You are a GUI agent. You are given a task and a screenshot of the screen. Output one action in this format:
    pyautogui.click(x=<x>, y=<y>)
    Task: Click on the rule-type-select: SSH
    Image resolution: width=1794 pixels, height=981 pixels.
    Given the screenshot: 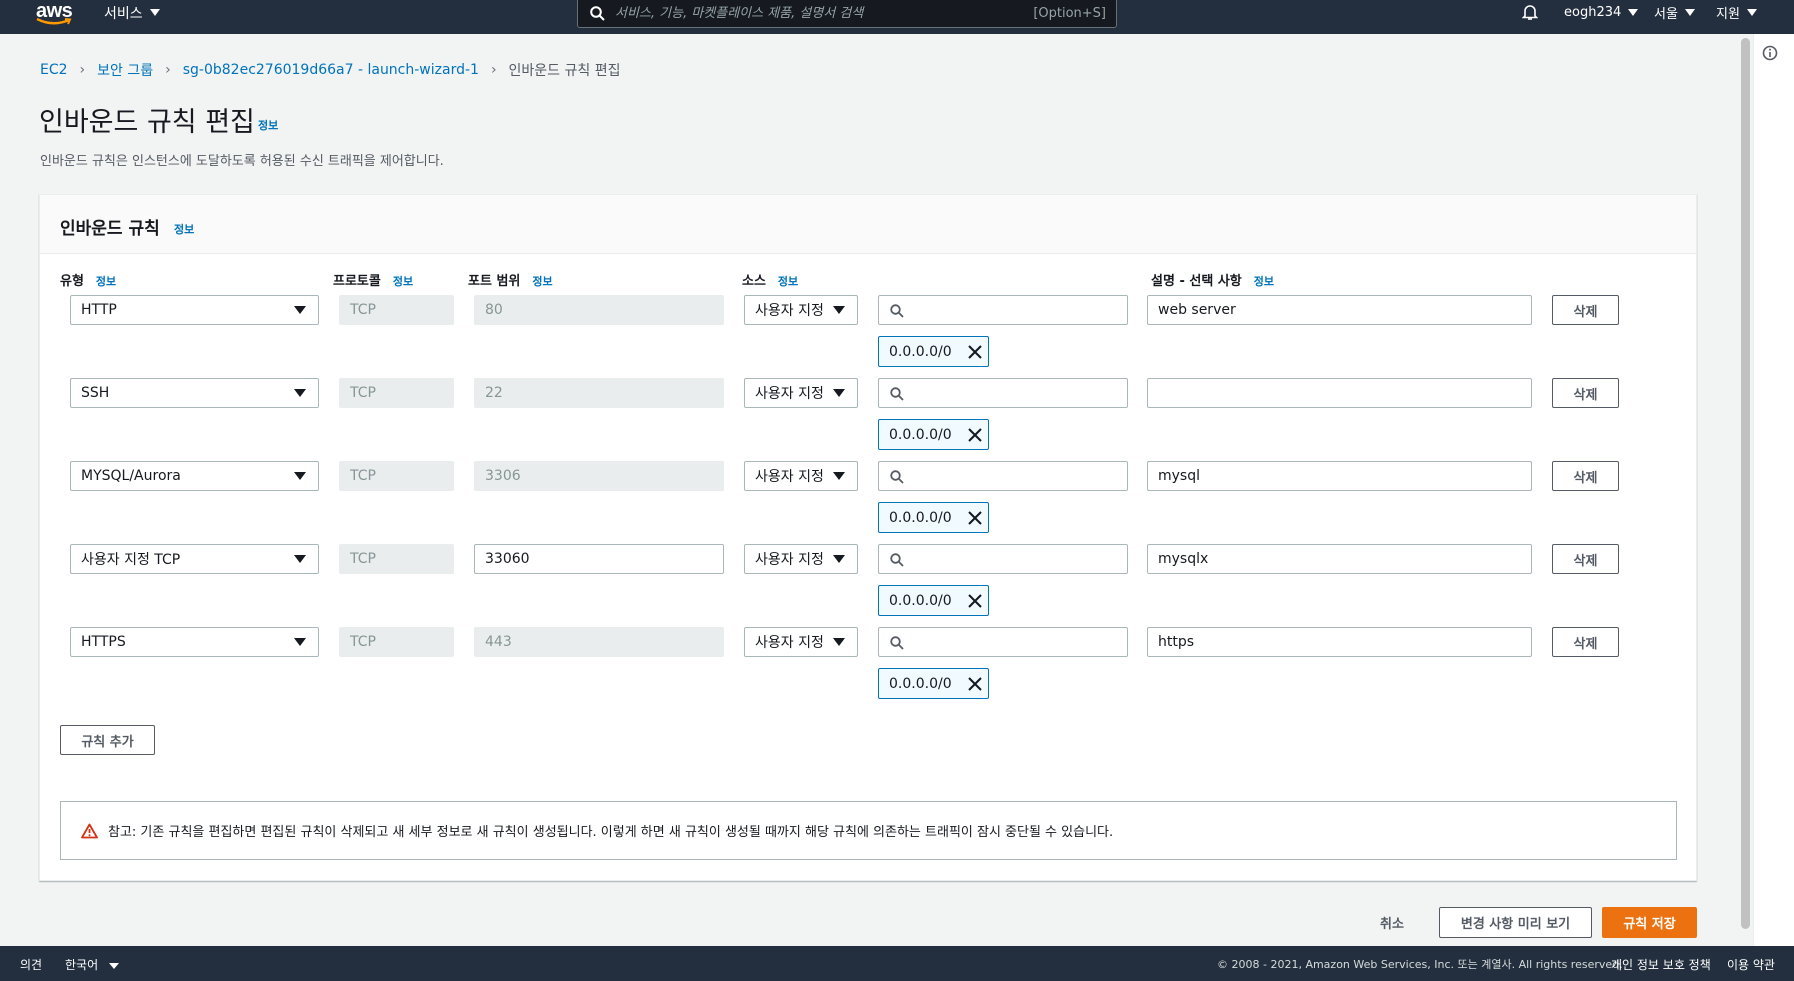 What is the action you would take?
    pyautogui.click(x=194, y=393)
    